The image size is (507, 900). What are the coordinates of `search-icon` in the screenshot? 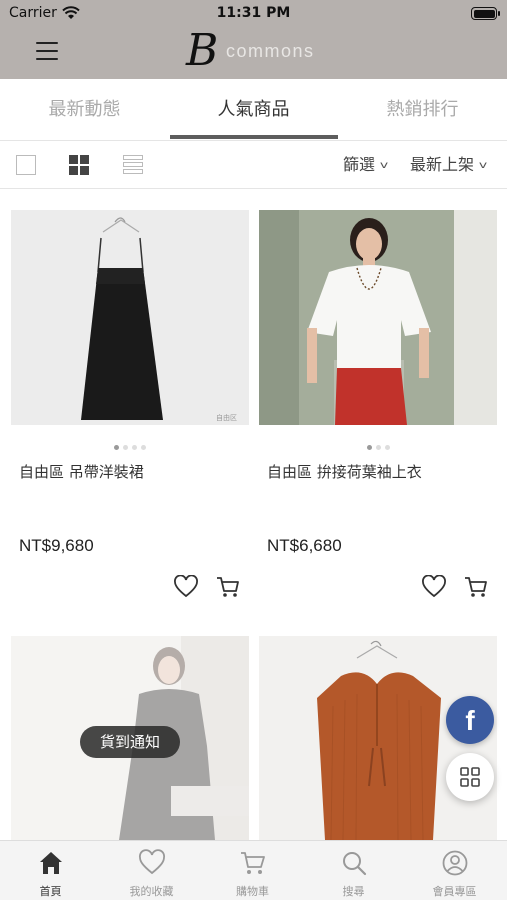 It's located at (355, 864).